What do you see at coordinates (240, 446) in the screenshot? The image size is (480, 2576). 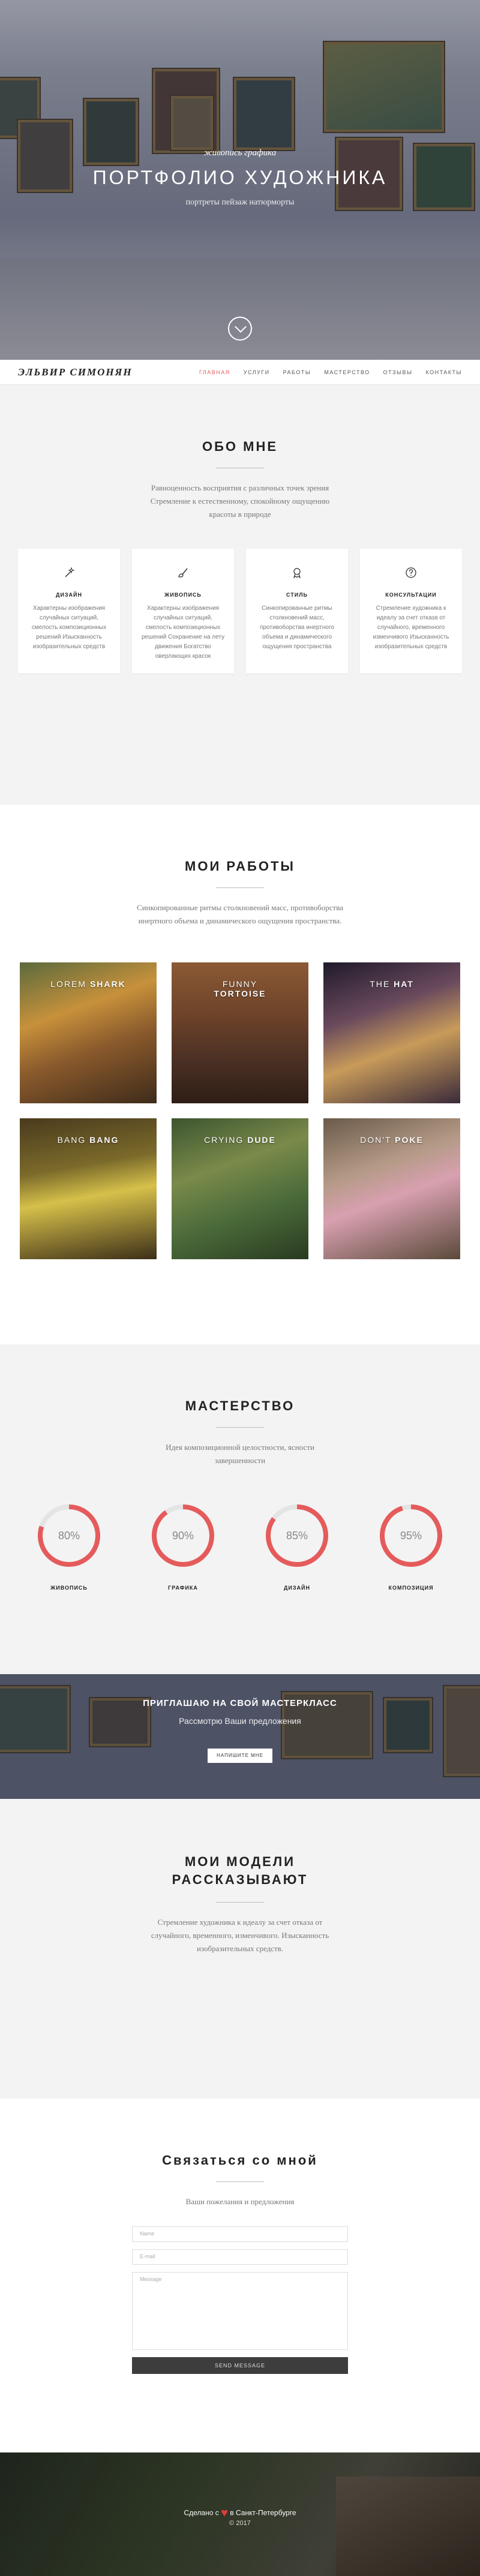 I see `about-title: ОБО МНЕ` at bounding box center [240, 446].